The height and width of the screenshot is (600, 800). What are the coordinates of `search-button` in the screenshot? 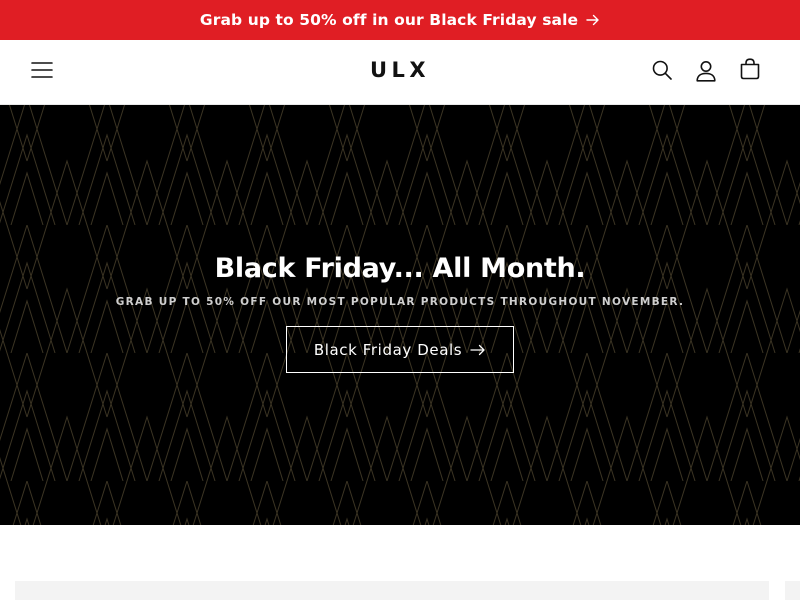 It's located at (662, 72).